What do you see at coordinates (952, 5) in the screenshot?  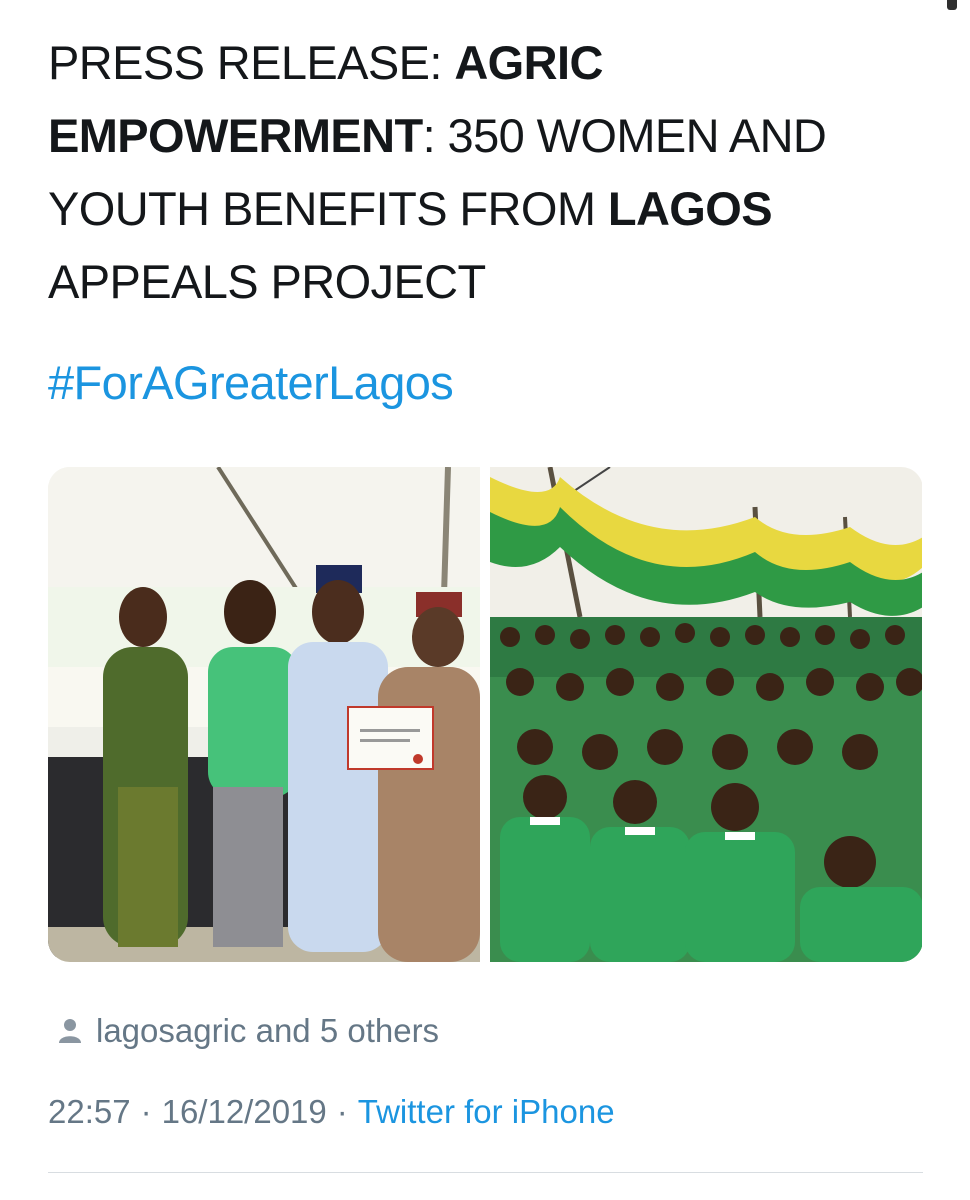 I see `scroll-indicator` at bounding box center [952, 5].